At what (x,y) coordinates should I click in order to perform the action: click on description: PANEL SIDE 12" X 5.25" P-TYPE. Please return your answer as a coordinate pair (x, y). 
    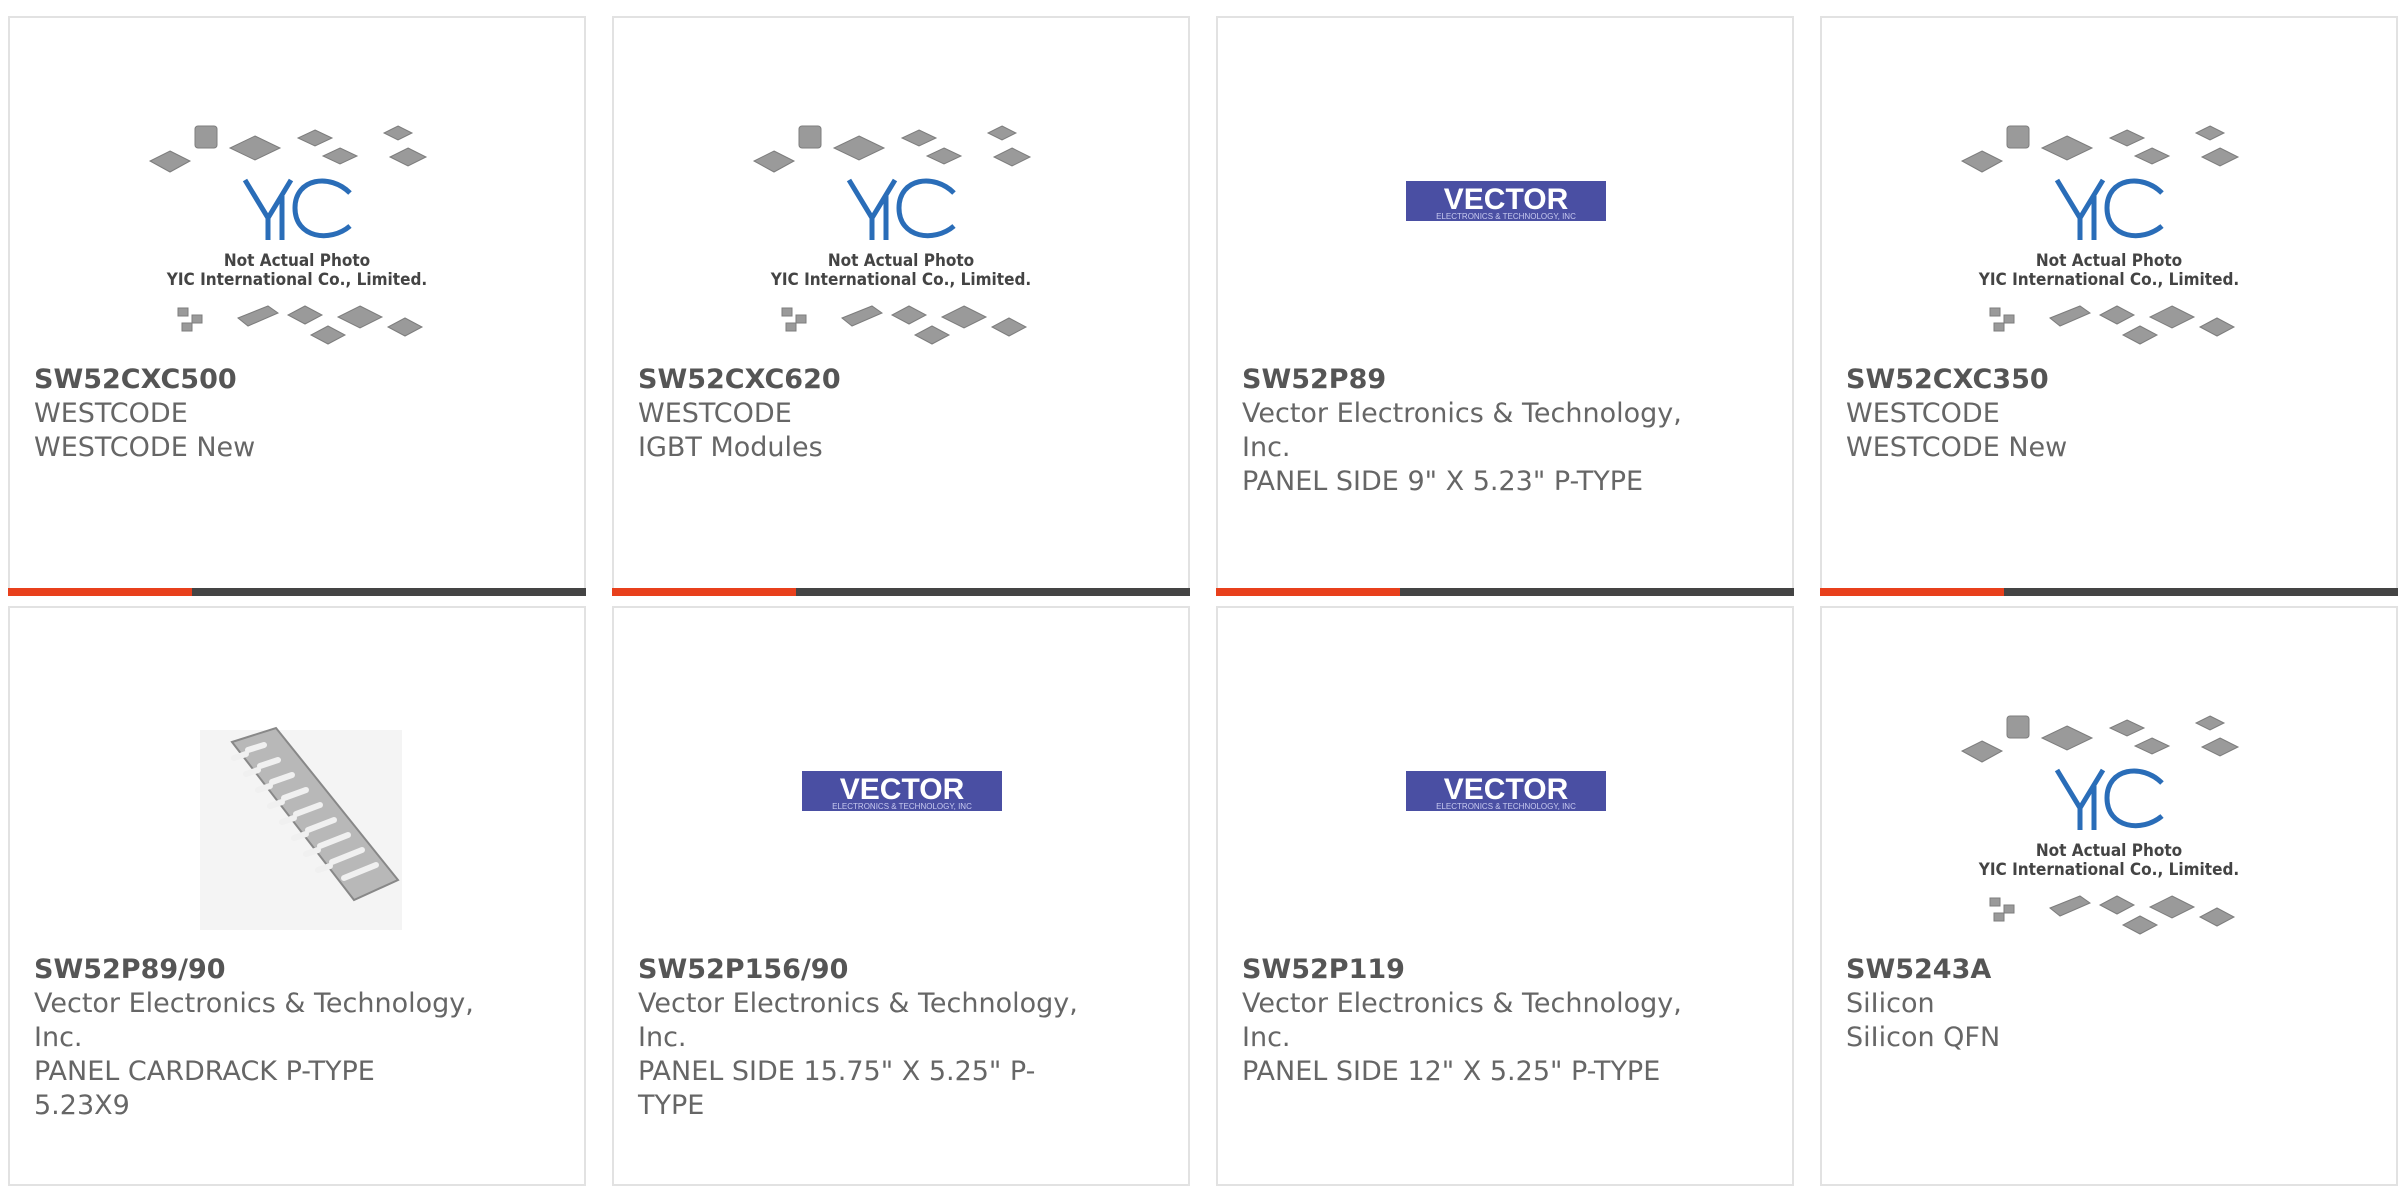
    Looking at the image, I should click on (1451, 1071).